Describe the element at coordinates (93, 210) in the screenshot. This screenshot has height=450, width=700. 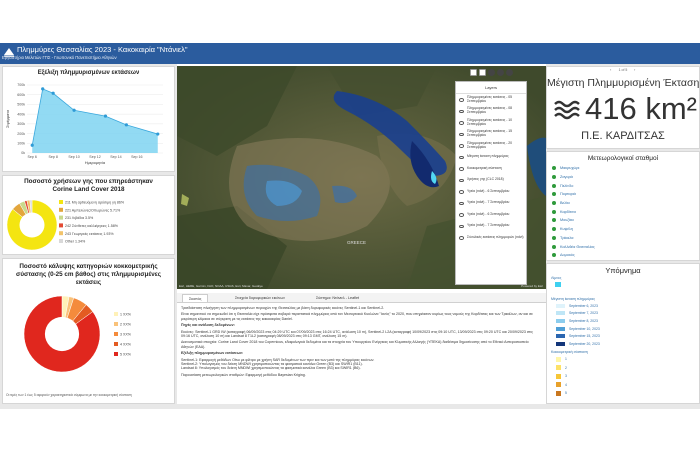
I see `legend-label: 221 Αμπελώνες/Οπωρώνες 5.71%` at that location.